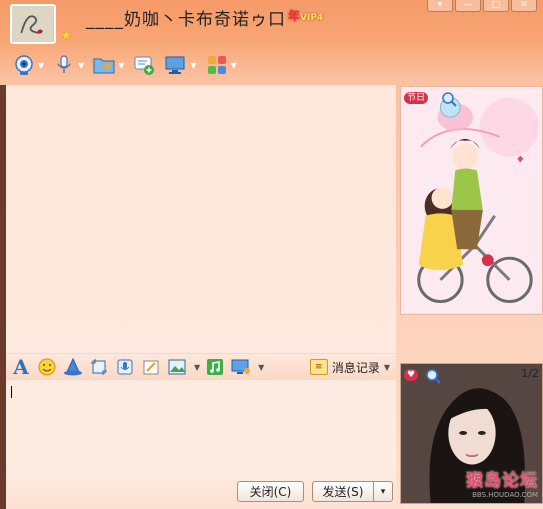 The width and height of the screenshot is (543, 509). I want to click on avatar-image, so click(33, 24).